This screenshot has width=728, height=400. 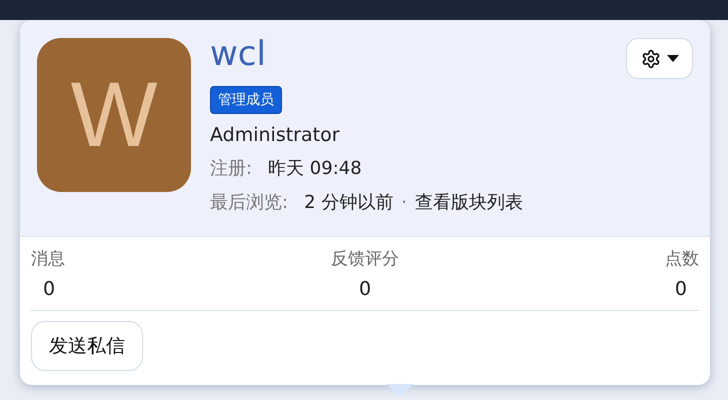 What do you see at coordinates (231, 168) in the screenshot?
I see `detail-label: 注册:` at bounding box center [231, 168].